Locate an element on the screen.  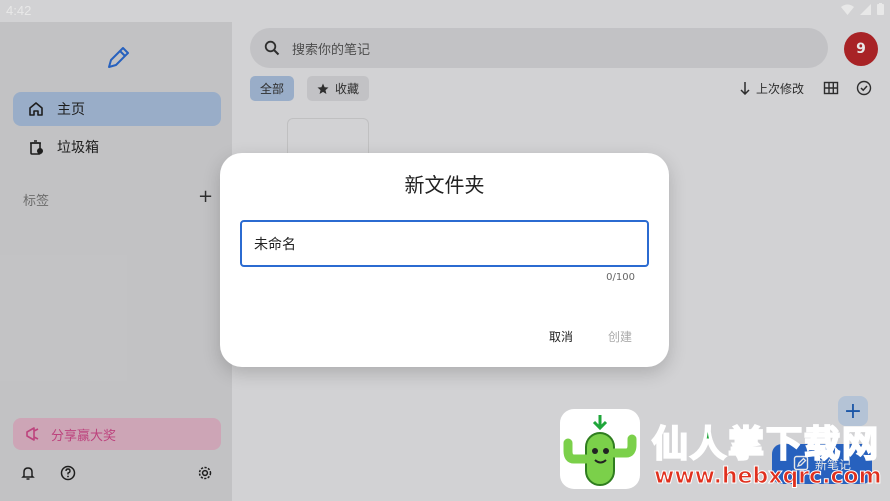
character-counter: 0/100 is located at coordinates (620, 277).